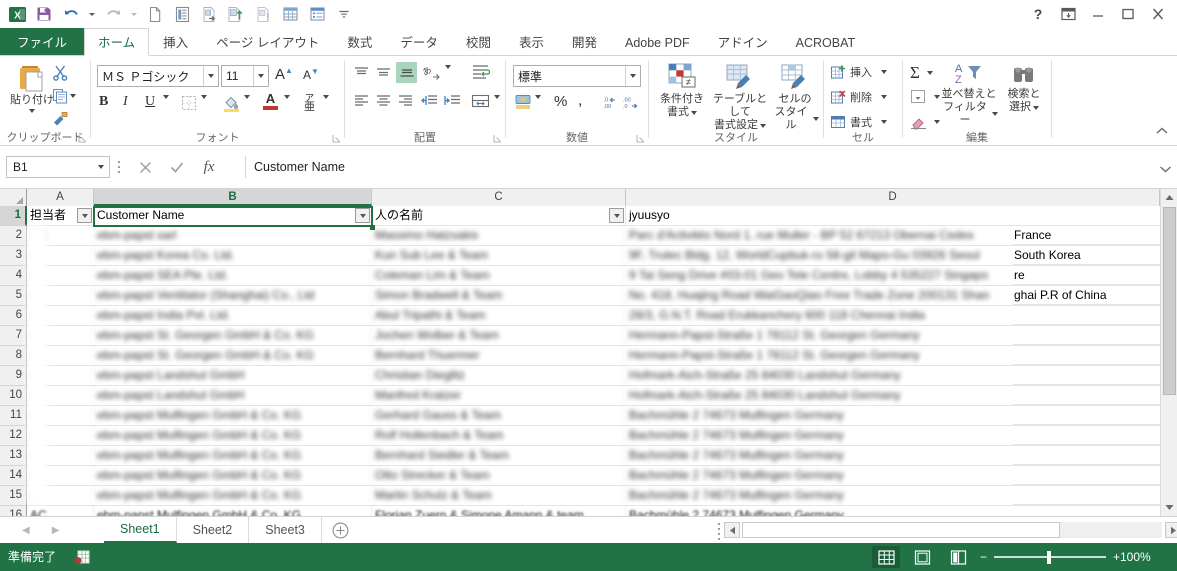 The height and width of the screenshot is (571, 1177). I want to click on zoom-level-label: 100%, so click(1135, 557).